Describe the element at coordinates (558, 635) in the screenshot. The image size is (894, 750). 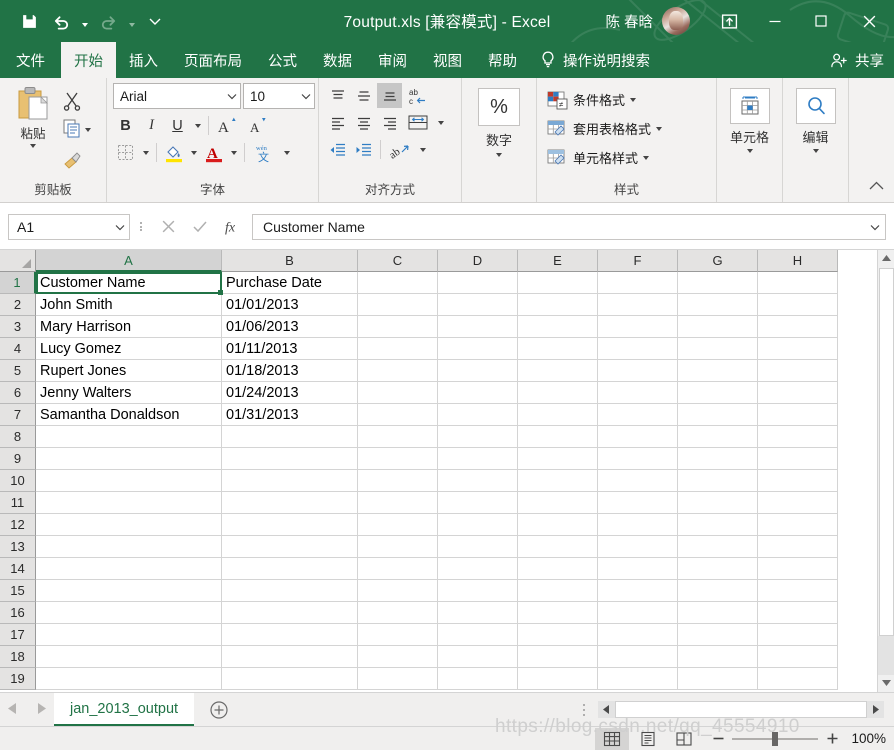
I see `cell-E17` at that location.